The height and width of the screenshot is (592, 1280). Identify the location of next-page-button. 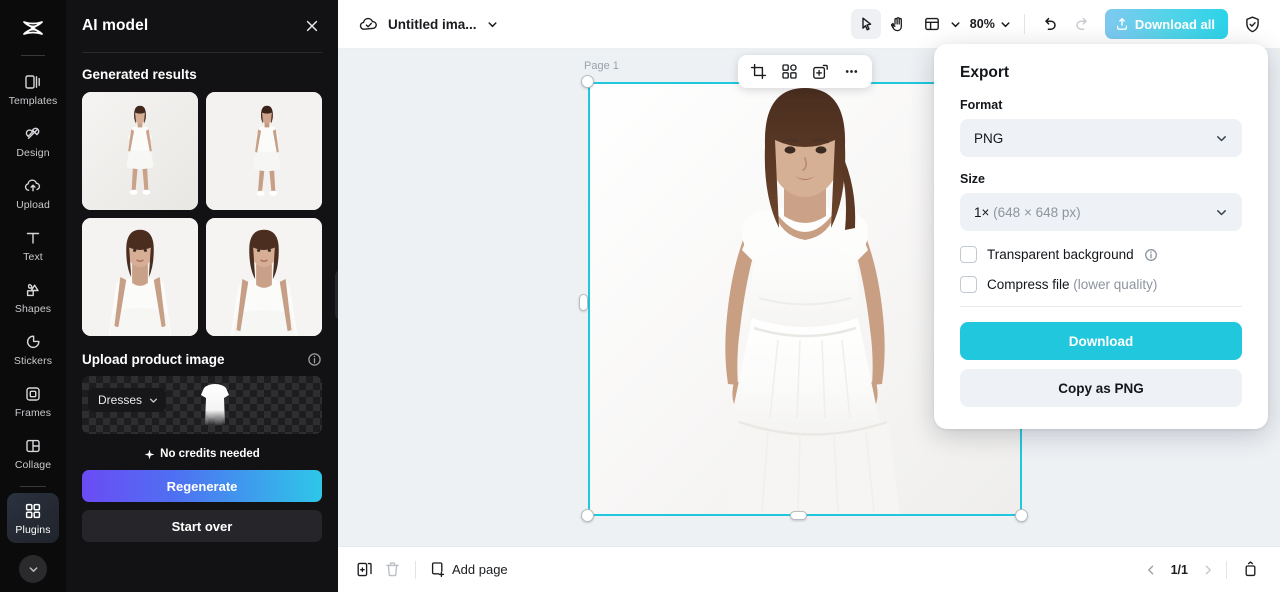
(1208, 570).